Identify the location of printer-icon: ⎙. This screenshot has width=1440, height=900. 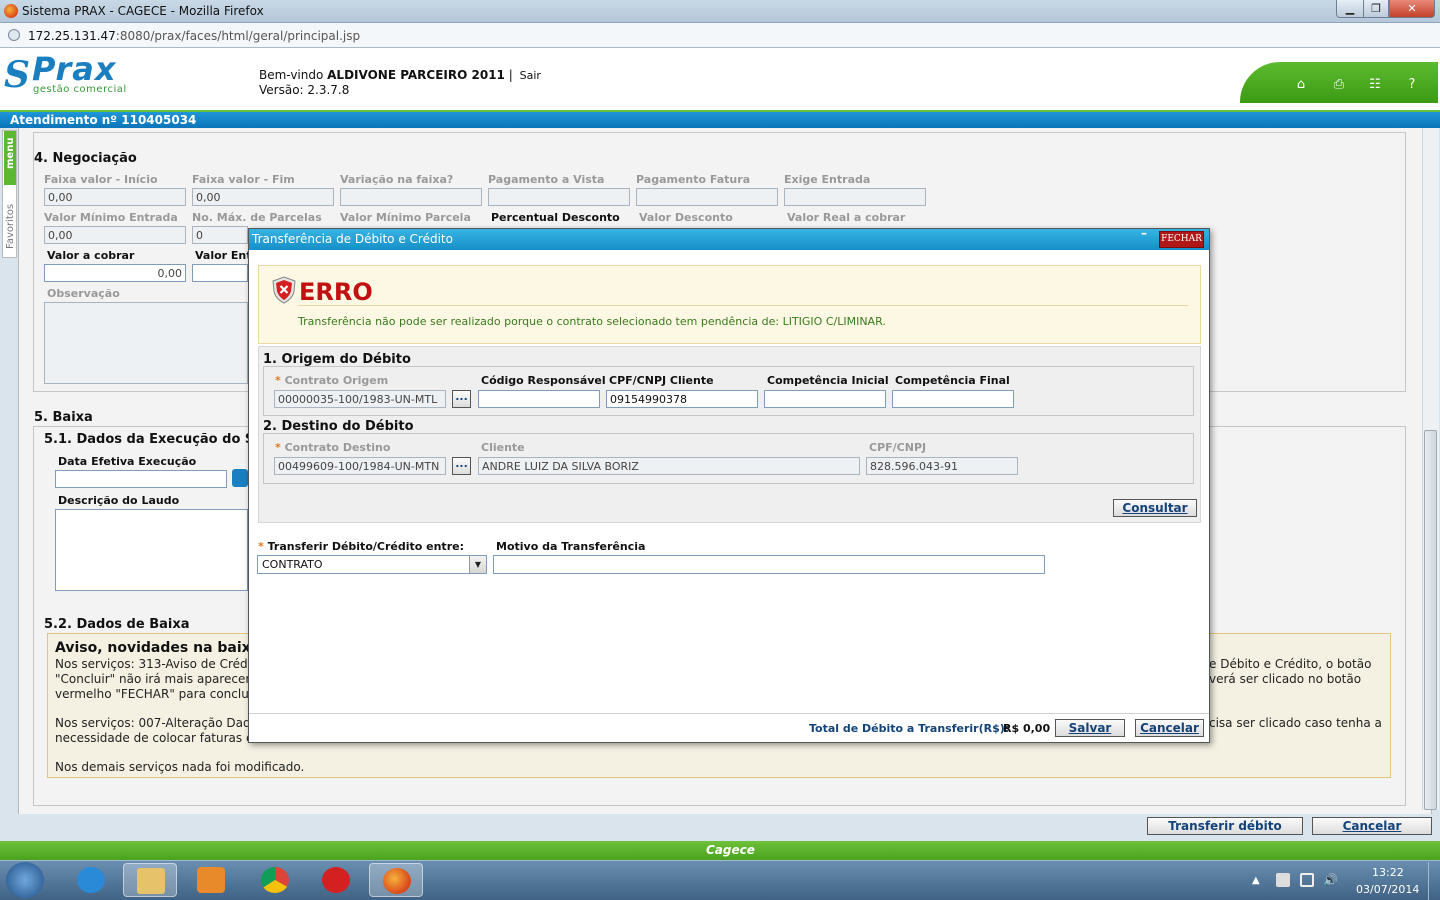
(1339, 85).